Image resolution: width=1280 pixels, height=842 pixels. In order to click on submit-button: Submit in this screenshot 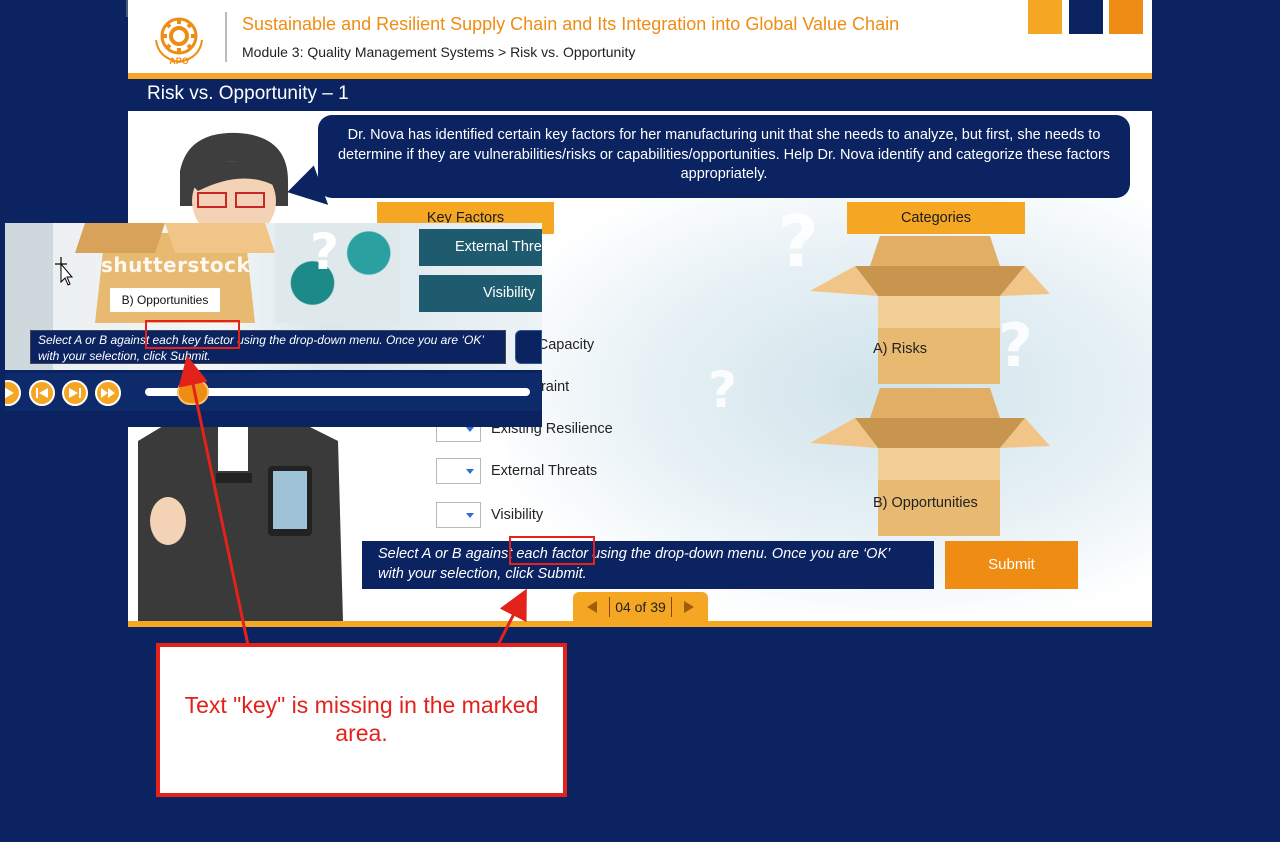, I will do `click(1011, 565)`.